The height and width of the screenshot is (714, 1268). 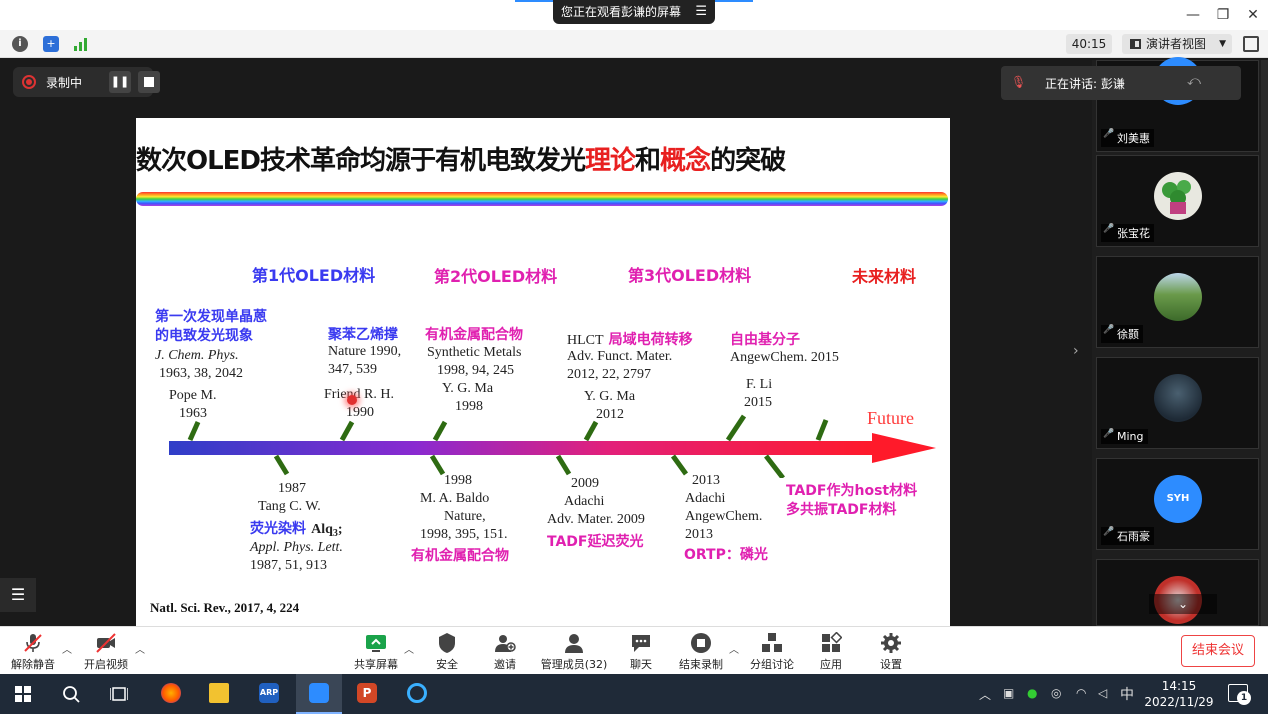 I want to click on bot4-info: 2013 Adachi AngewChem. 2013, so click(x=724, y=507).